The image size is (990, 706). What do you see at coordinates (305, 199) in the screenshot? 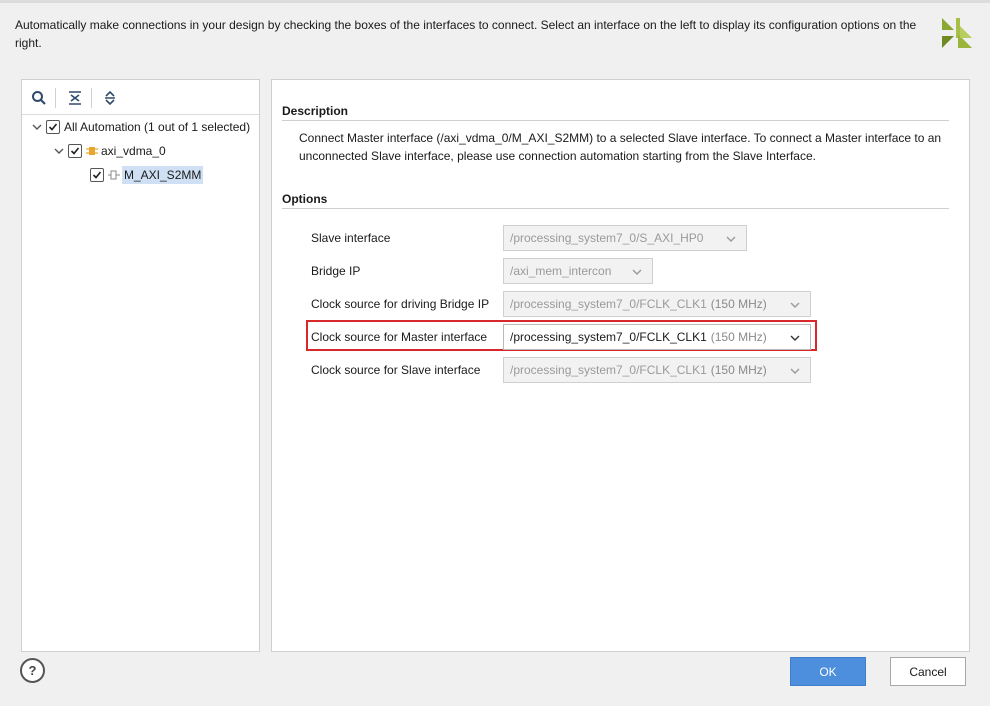
I see `options-title: Options` at bounding box center [305, 199].